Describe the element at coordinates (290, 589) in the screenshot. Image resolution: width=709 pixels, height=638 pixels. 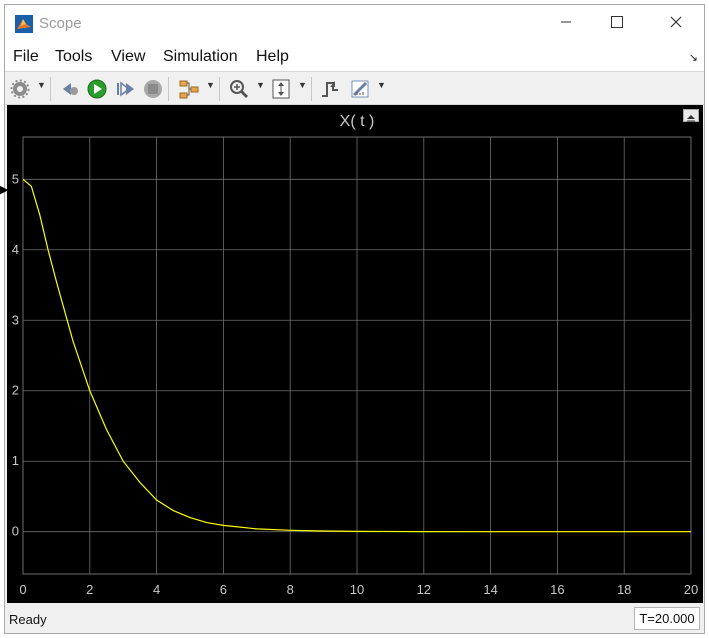
I see `x-tick-label: 8` at that location.